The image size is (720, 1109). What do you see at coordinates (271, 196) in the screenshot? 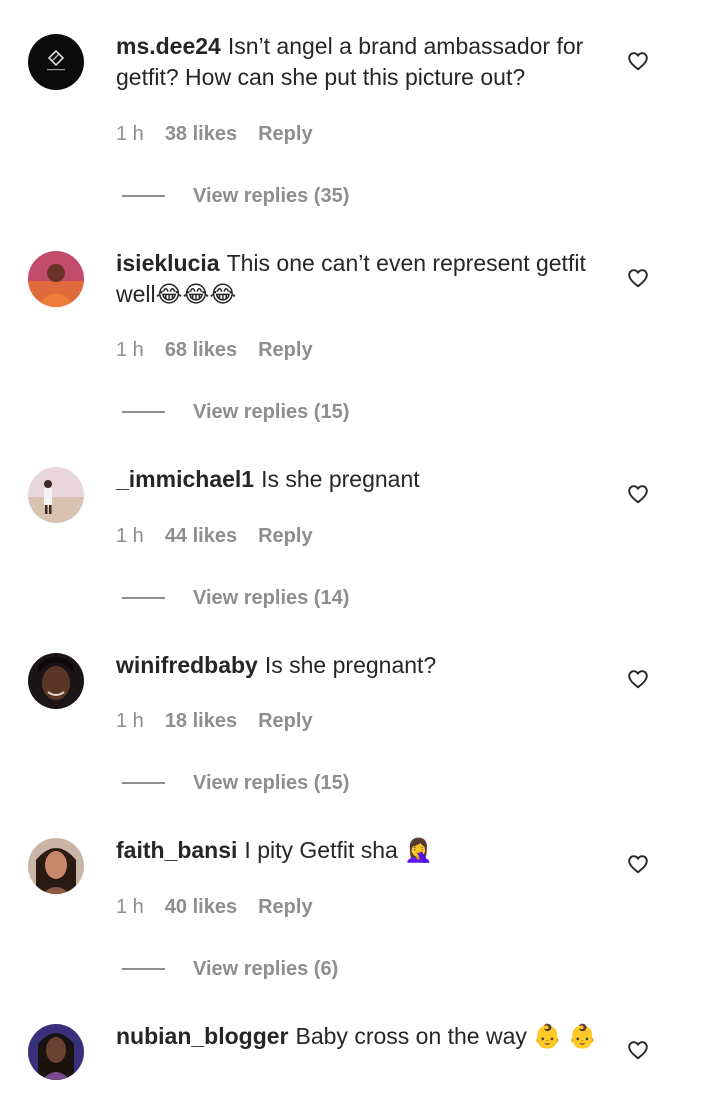
I see `view-replies-label: View replies (35)` at bounding box center [271, 196].